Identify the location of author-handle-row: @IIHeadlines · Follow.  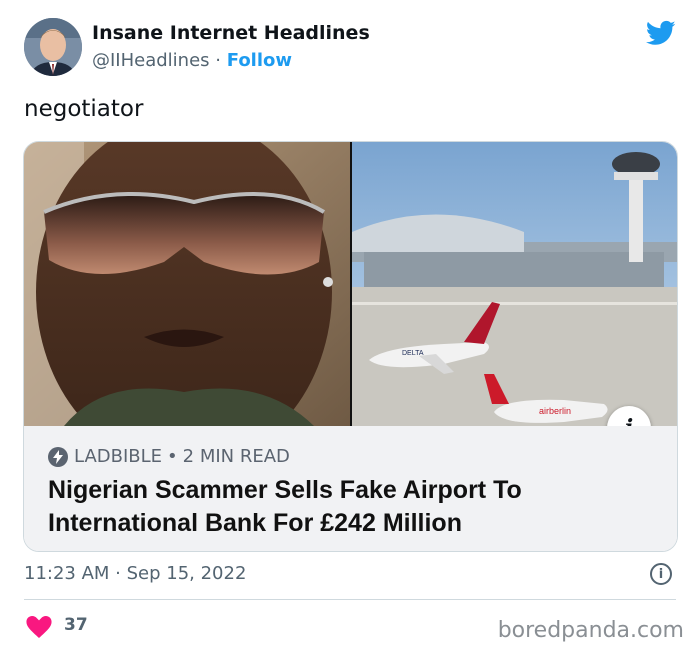
(192, 60).